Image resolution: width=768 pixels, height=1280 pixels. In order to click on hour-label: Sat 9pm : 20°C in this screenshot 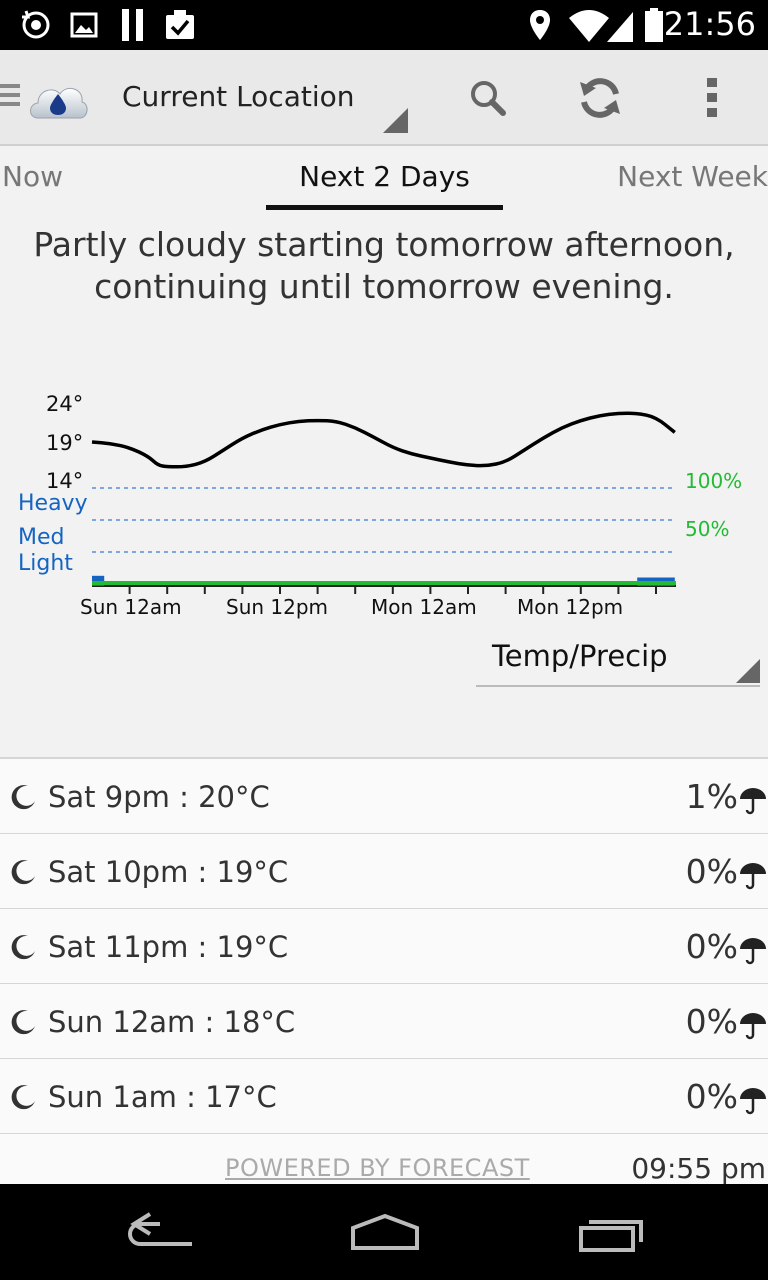, I will do `click(159, 797)`.